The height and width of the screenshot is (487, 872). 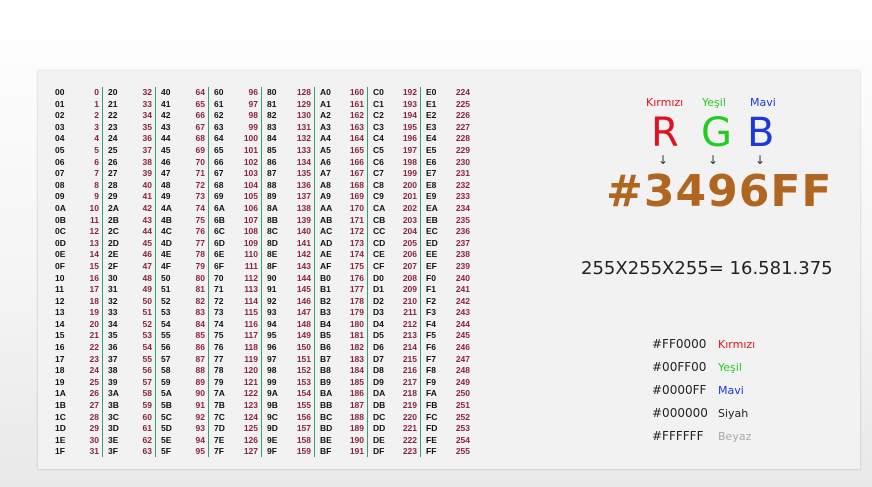 I want to click on hex-value: 34, so click(x=113, y=323).